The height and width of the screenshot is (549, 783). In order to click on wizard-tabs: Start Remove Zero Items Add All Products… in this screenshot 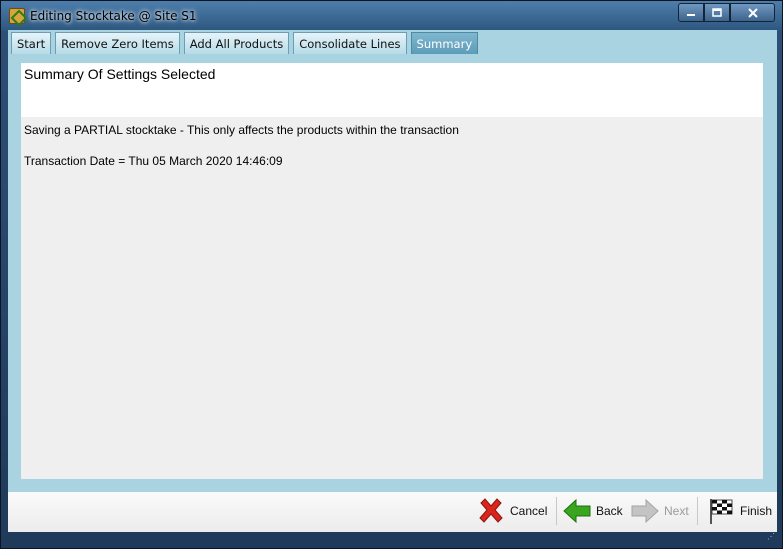, I will do `click(246, 43)`.